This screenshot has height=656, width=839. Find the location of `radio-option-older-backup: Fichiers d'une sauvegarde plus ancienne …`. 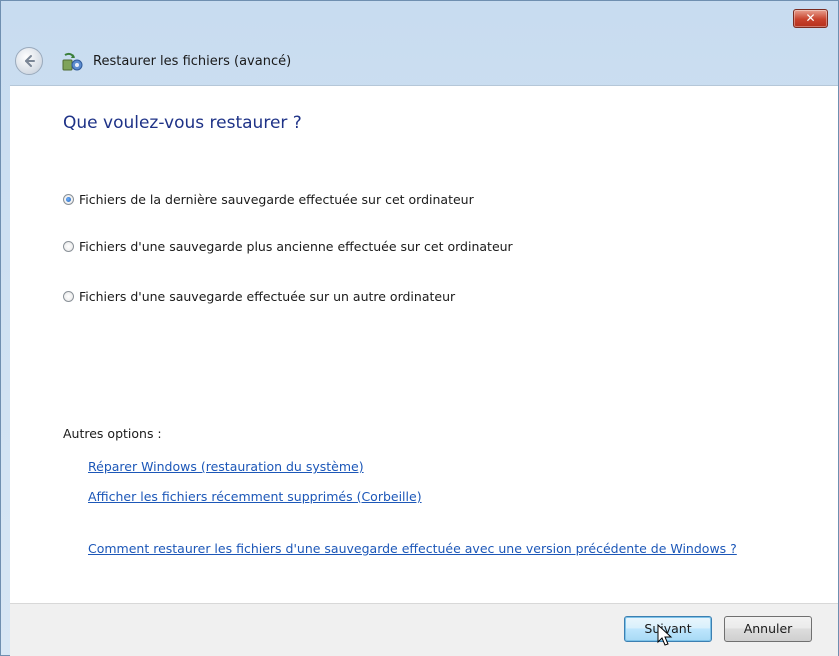

radio-option-older-backup: Fichiers d'une sauvegarde plus ancienne … is located at coordinates (288, 246).